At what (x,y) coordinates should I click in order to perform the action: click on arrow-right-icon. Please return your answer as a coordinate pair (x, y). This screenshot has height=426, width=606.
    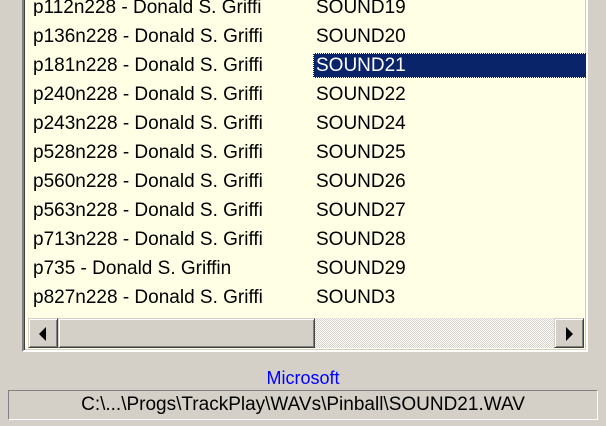
    Looking at the image, I should click on (569, 334).